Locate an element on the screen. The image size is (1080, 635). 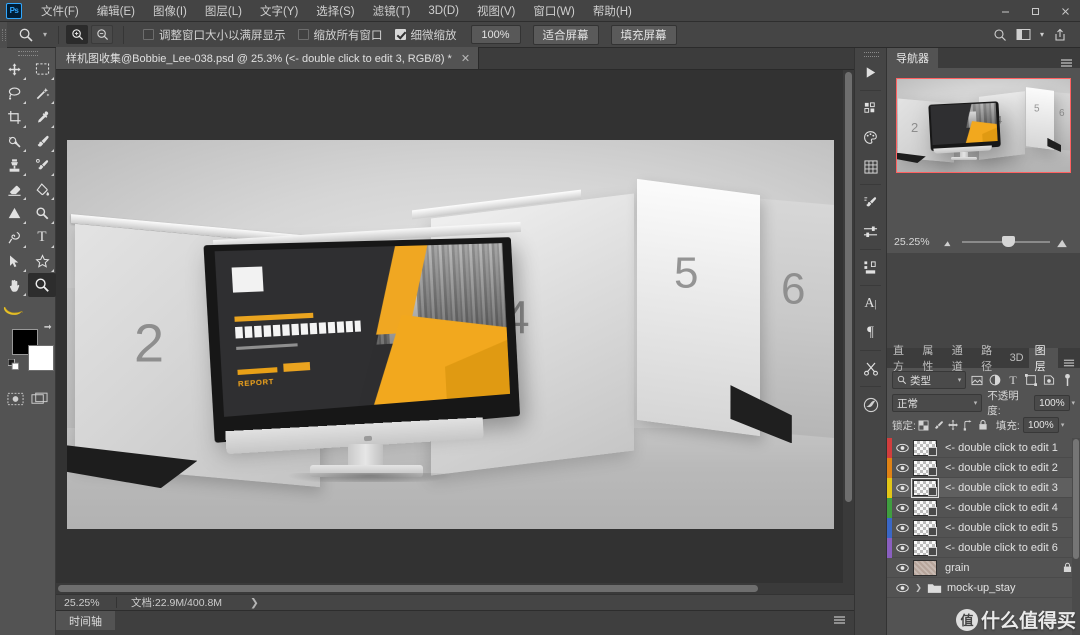
lock-position-icon is located at coordinates (953, 425).